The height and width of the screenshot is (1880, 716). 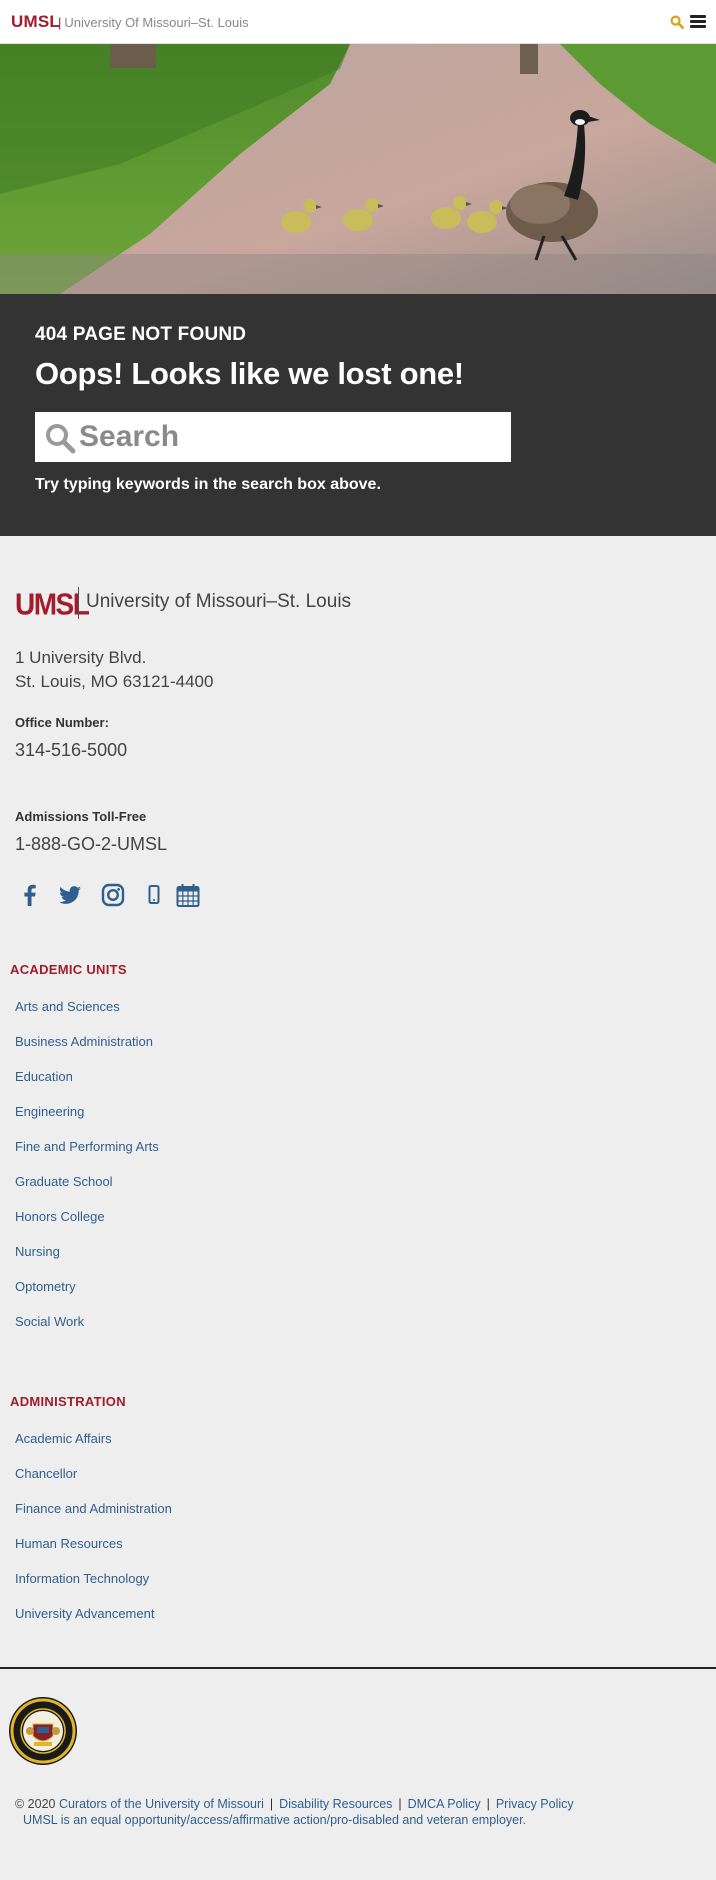 I want to click on calendar-icon, so click(x=188, y=895).